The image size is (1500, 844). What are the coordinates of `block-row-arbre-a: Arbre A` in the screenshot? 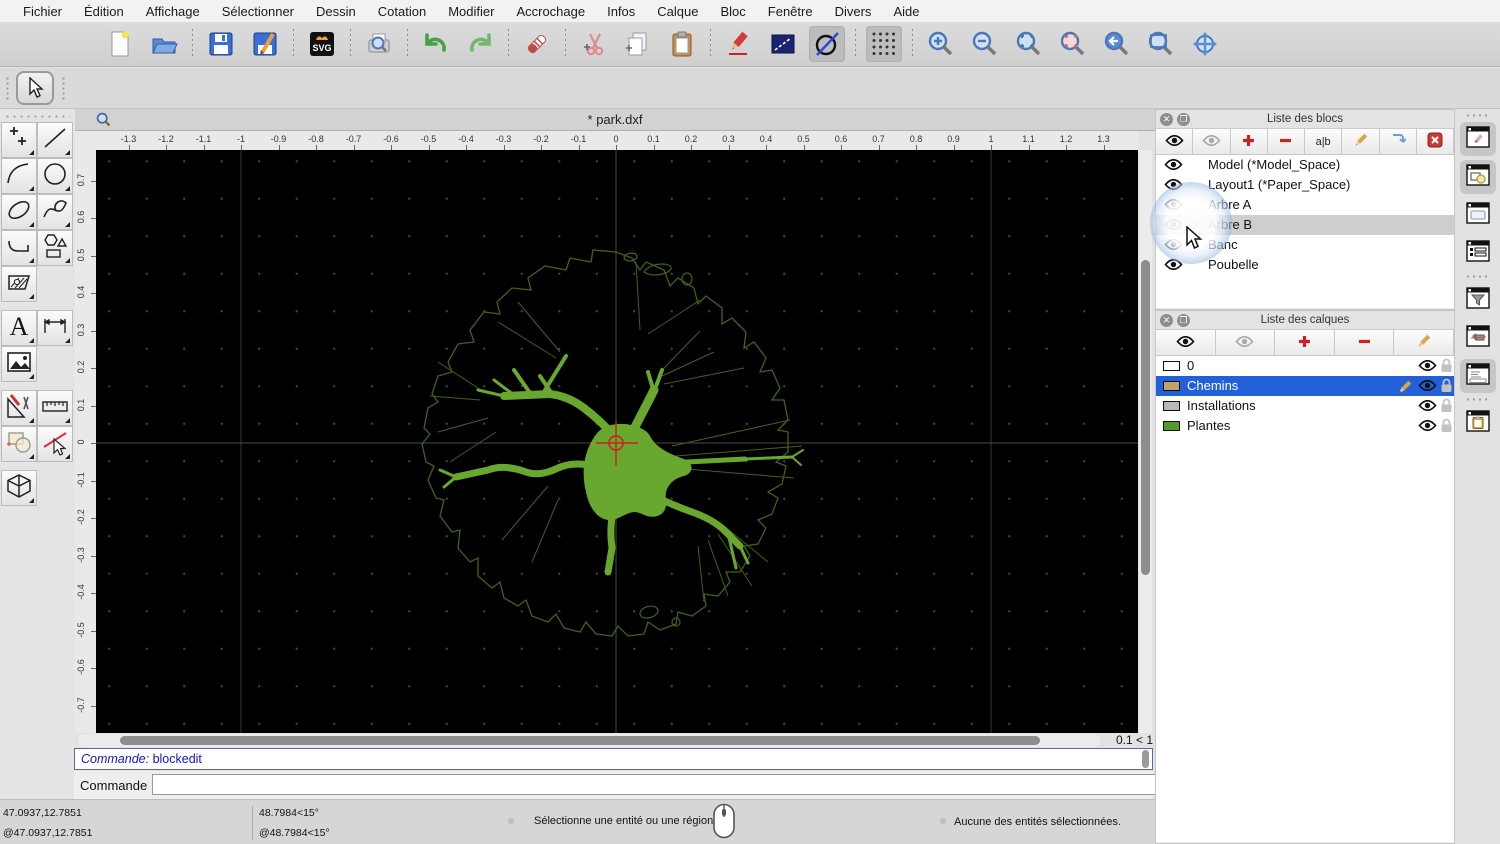 It's located at (1305, 205).